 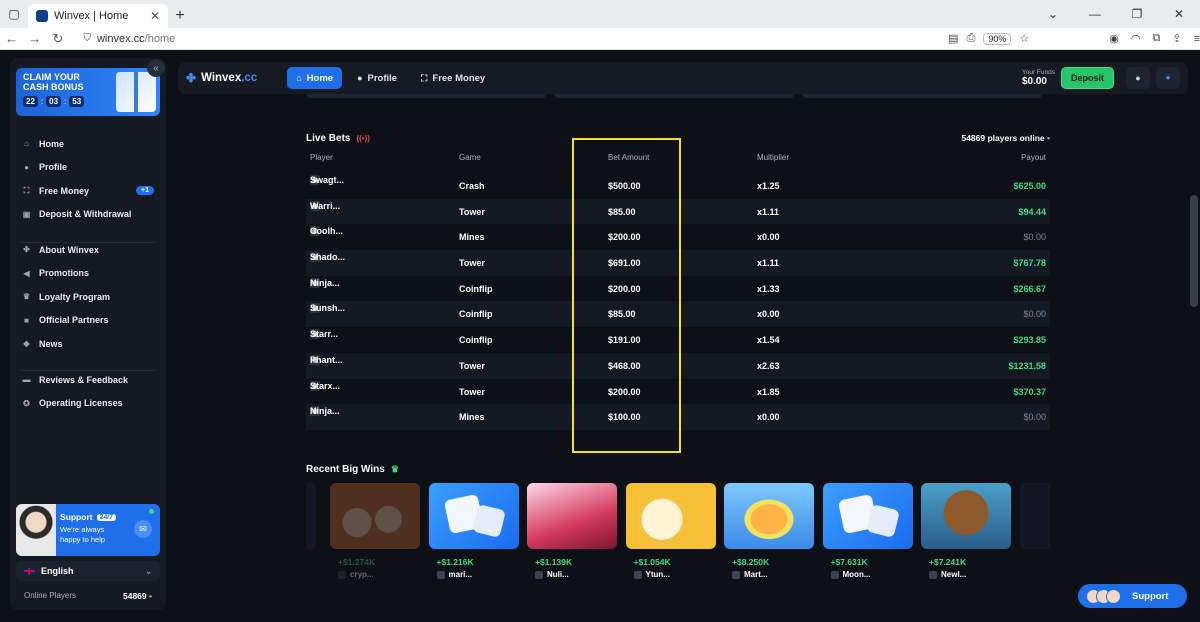 What do you see at coordinates (1029, 263) in the screenshot?
I see `payout-cell: $767.78` at bounding box center [1029, 263].